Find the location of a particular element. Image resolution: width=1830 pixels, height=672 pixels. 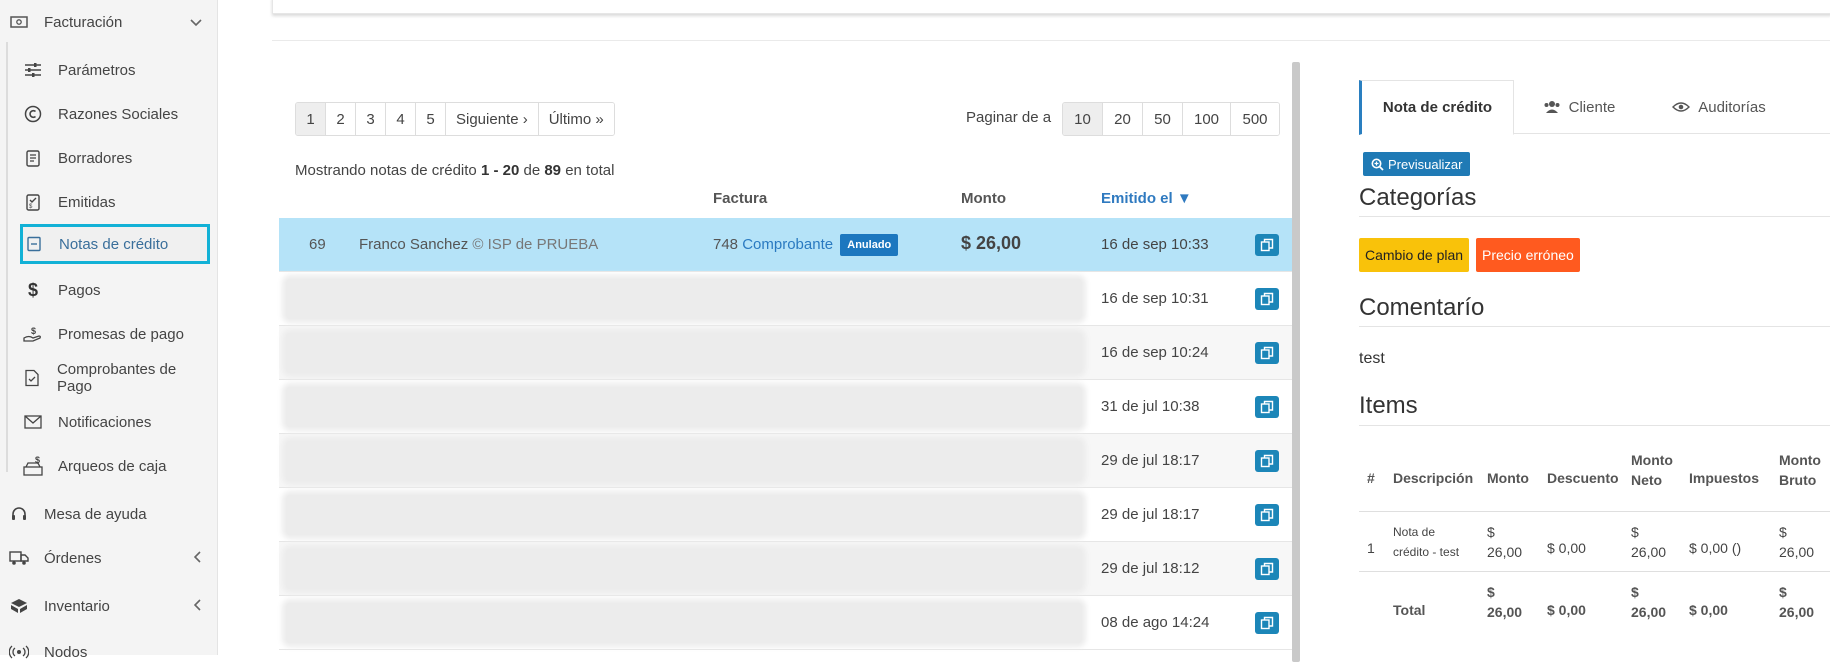

total-bruto: $ 26,00 is located at coordinates (1797, 602).